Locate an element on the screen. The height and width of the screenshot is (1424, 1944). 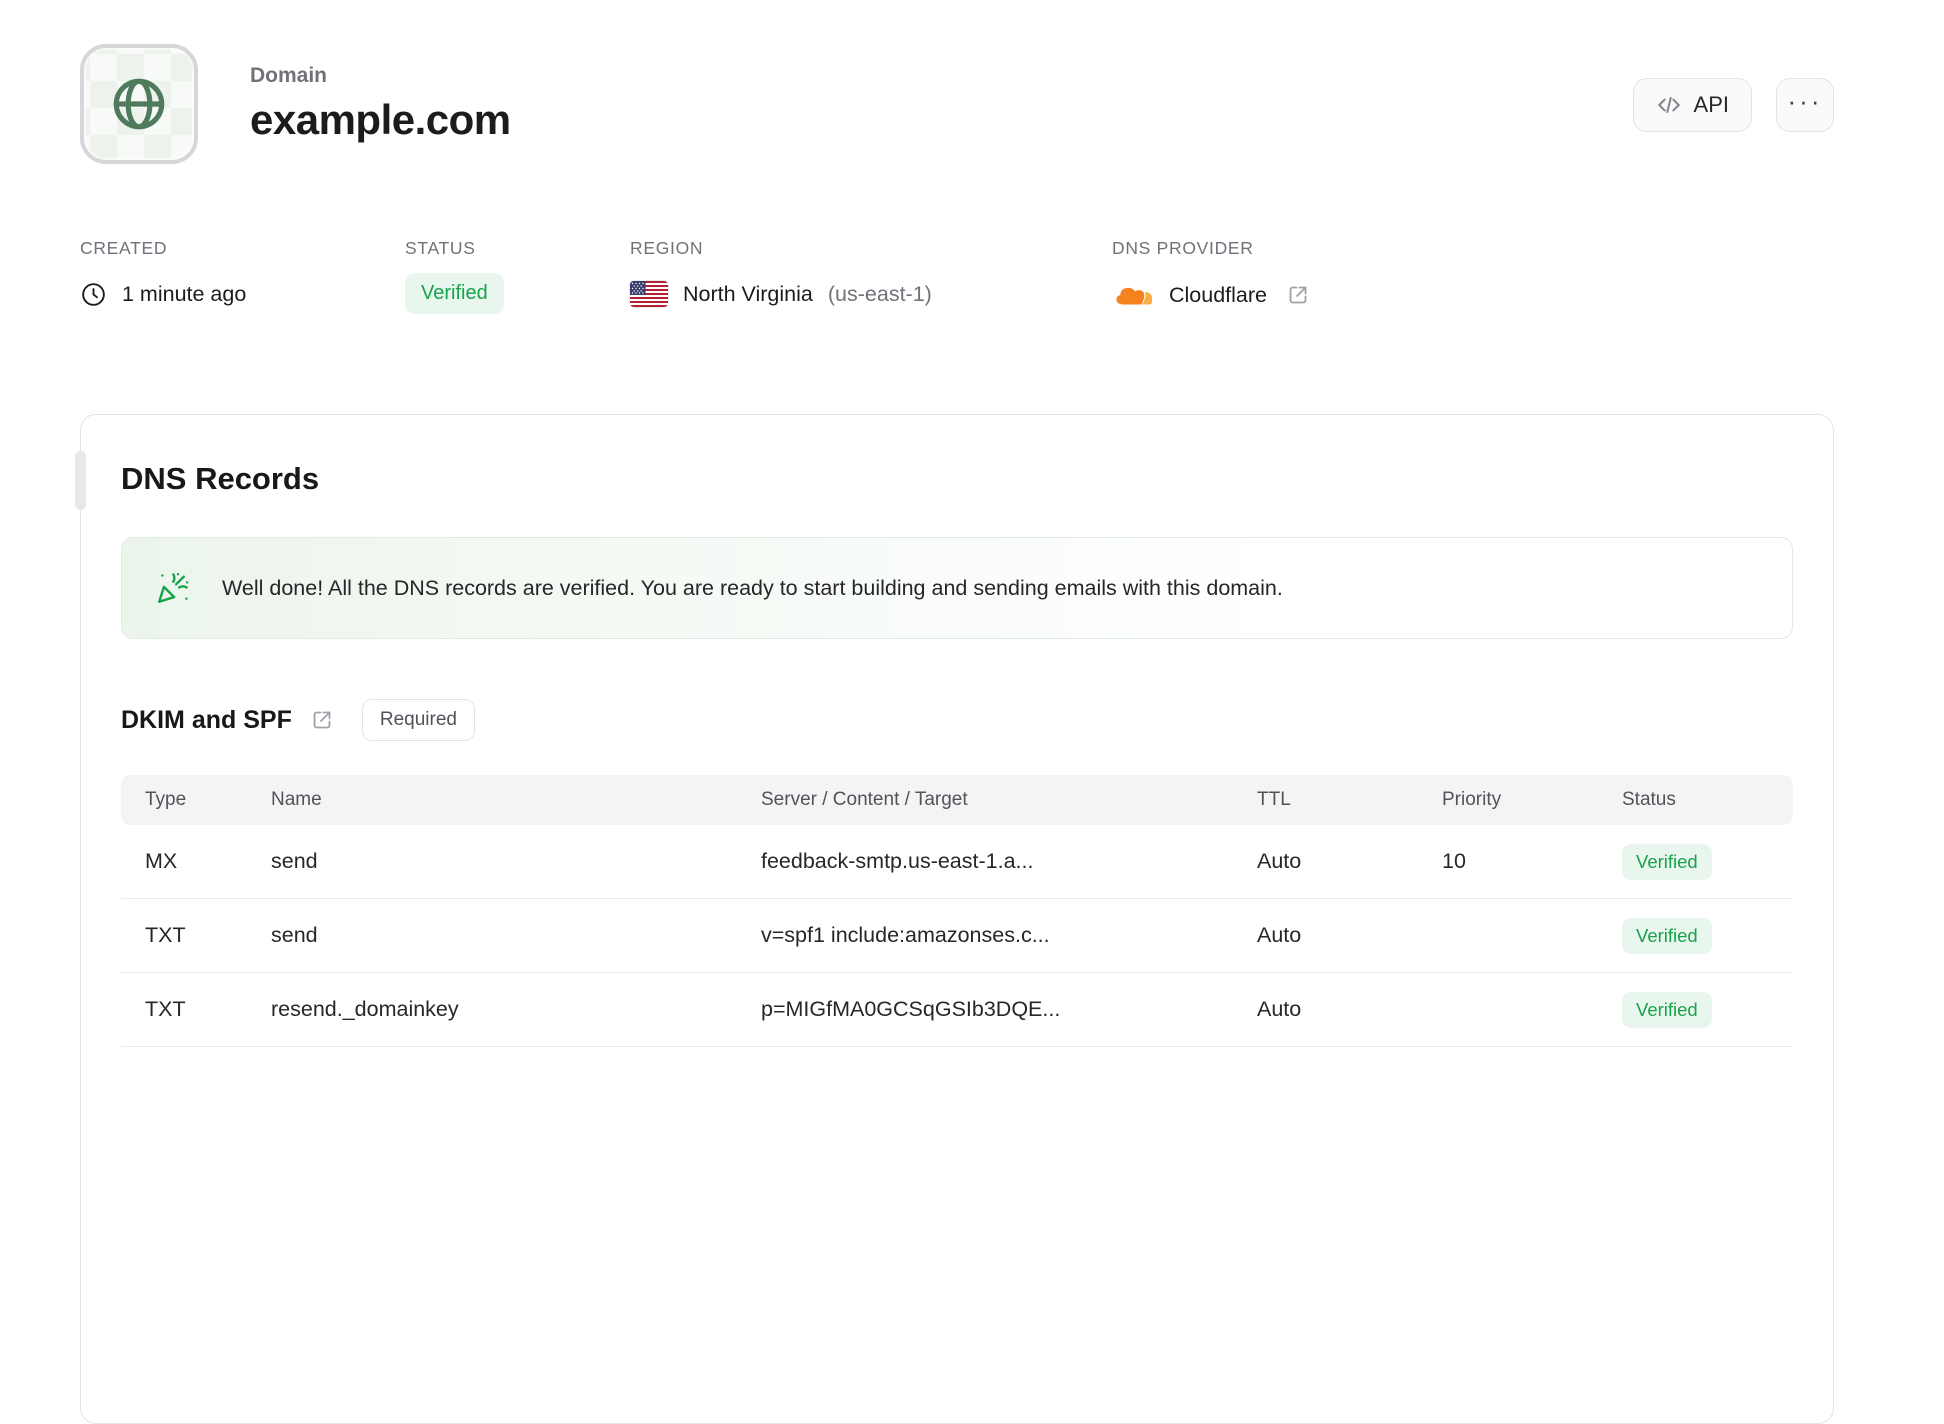
dns-provider-value: Cloudflare is located at coordinates (1211, 295).